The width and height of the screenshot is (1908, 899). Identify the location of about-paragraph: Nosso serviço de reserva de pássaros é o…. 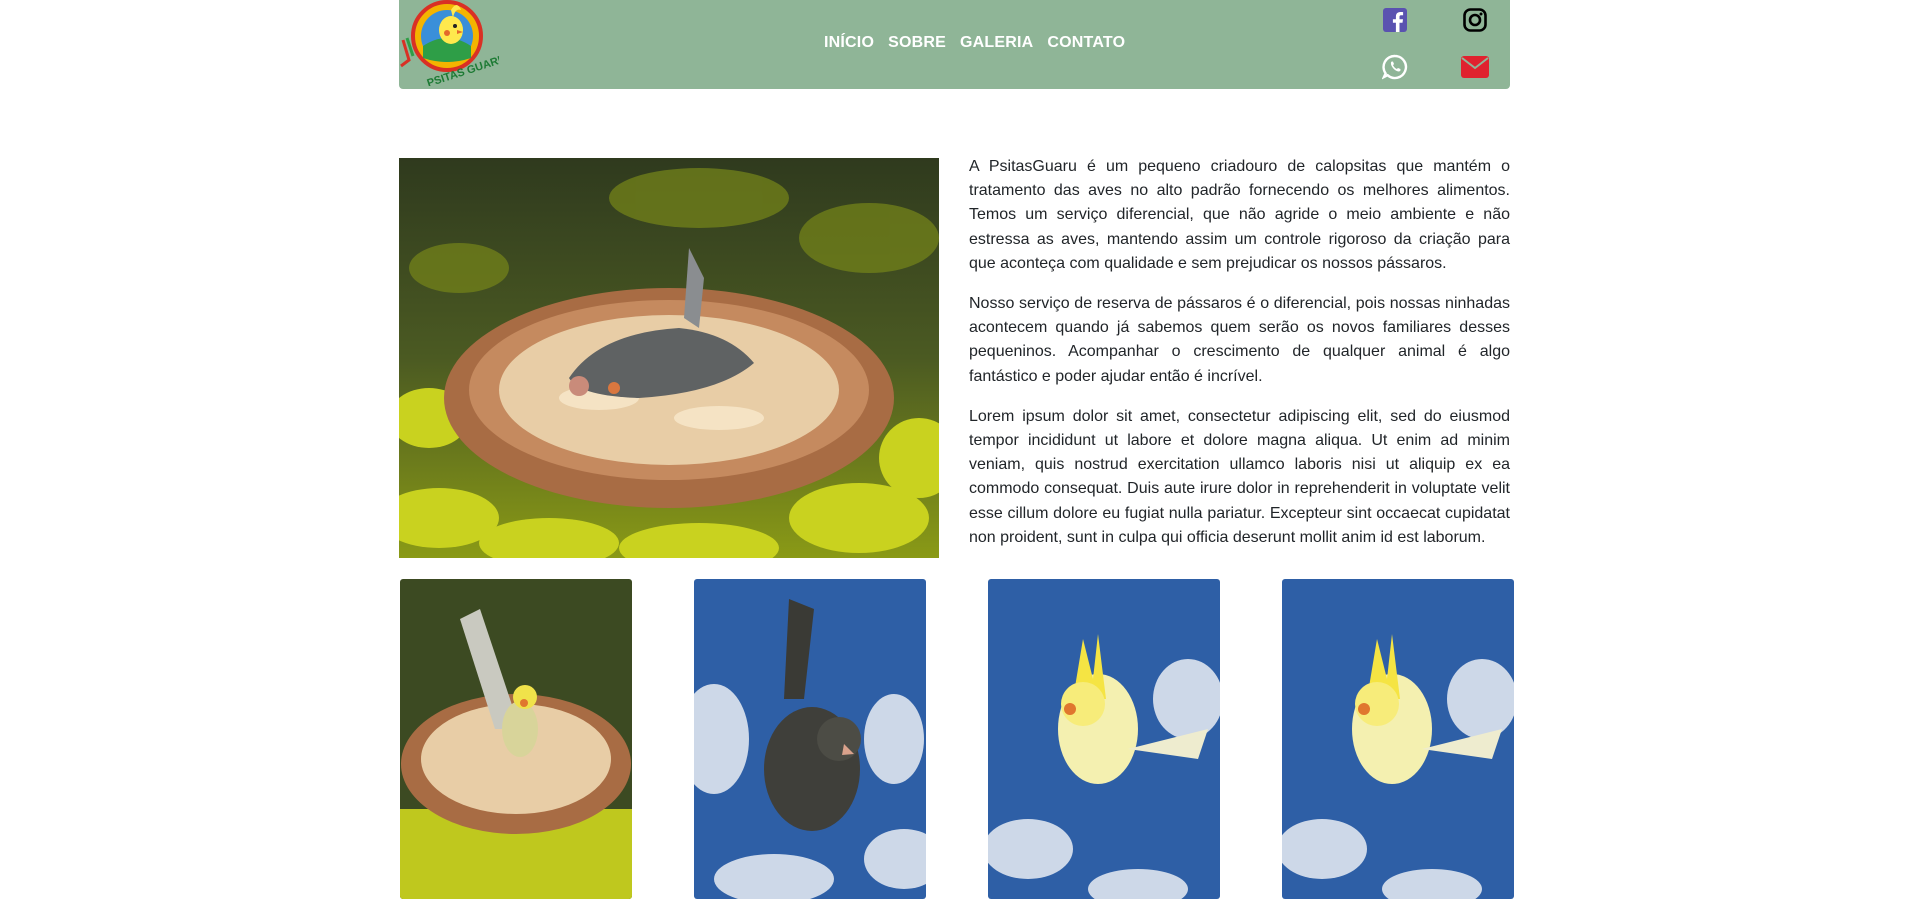
(1239, 340).